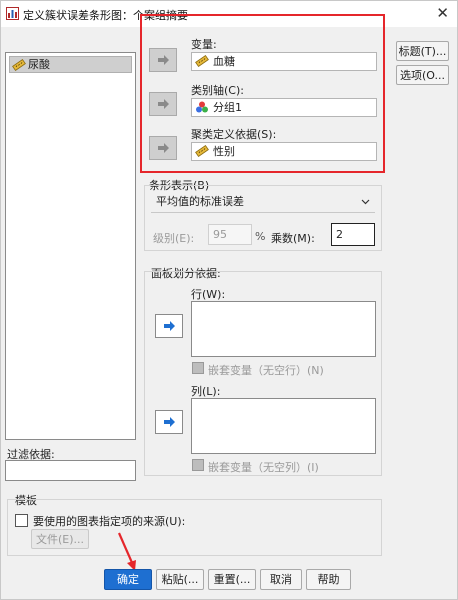  I want to click on cancel-button: 取消, so click(281, 579).